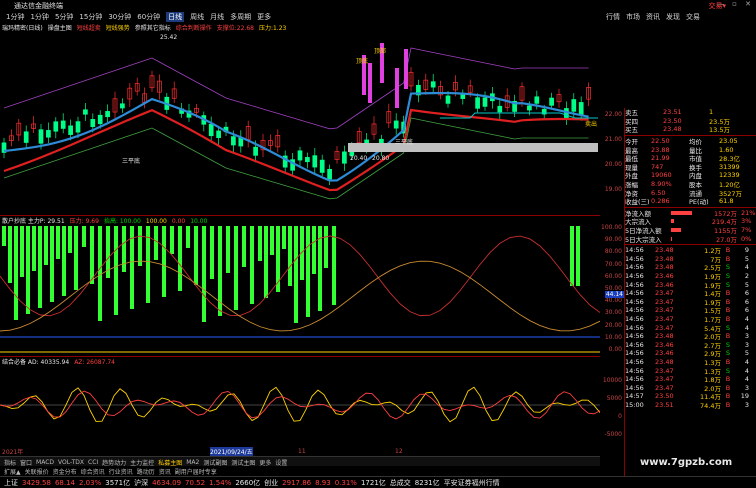  What do you see at coordinates (664, 301) in the screenshot?
I see `trade-price: 23.47` at bounding box center [664, 301].